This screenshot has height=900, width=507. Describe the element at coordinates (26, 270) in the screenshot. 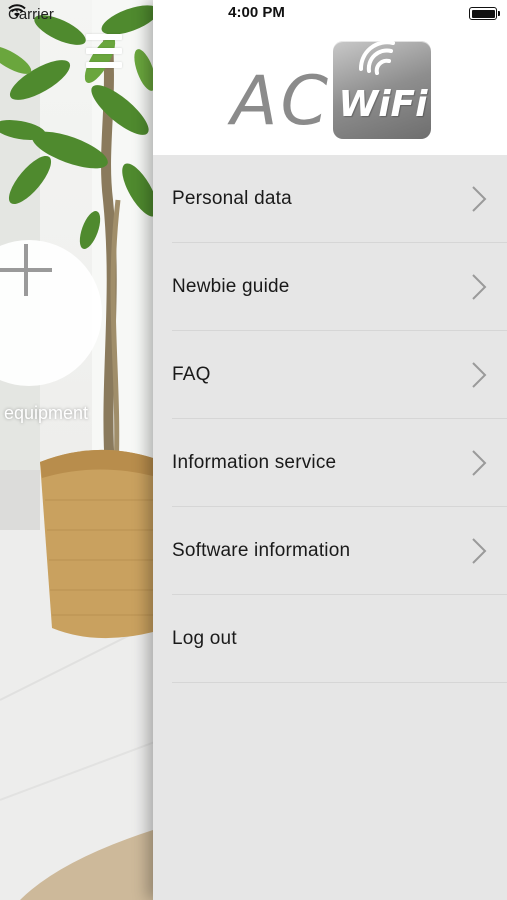

I see `plus-icon` at that location.